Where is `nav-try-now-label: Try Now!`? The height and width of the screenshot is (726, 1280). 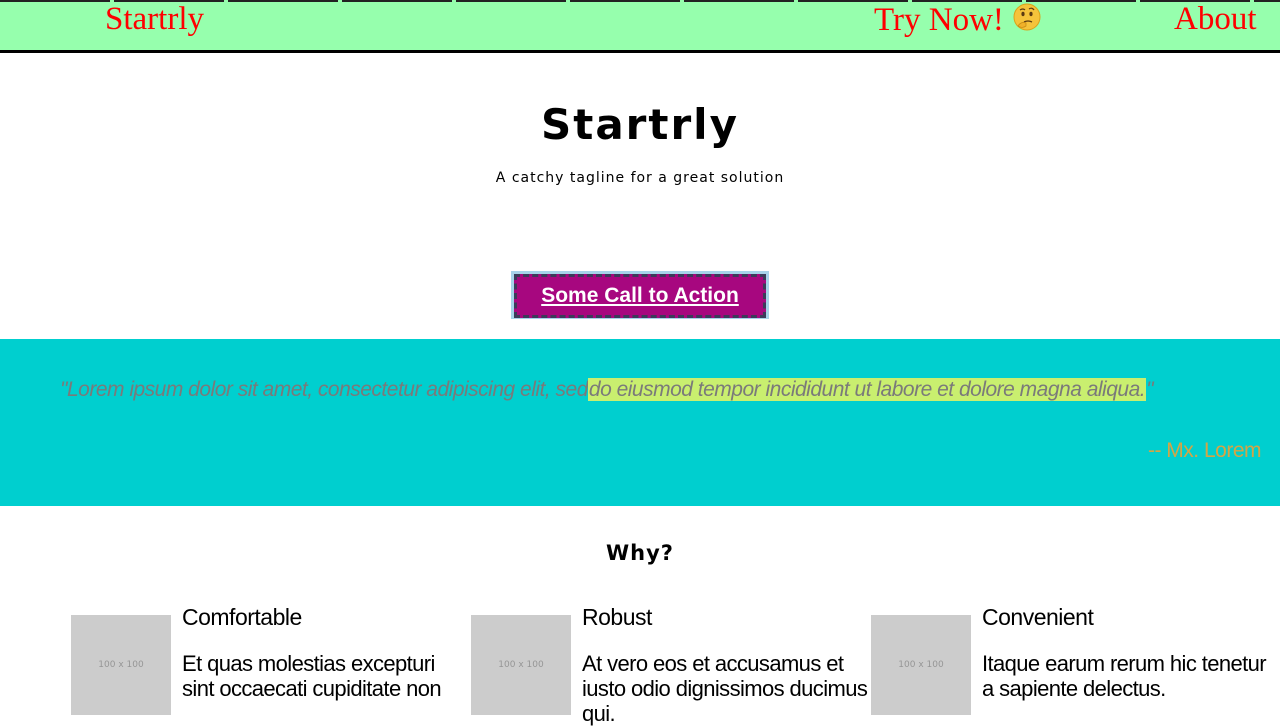
nav-try-now-label: Try Now! is located at coordinates (939, 20).